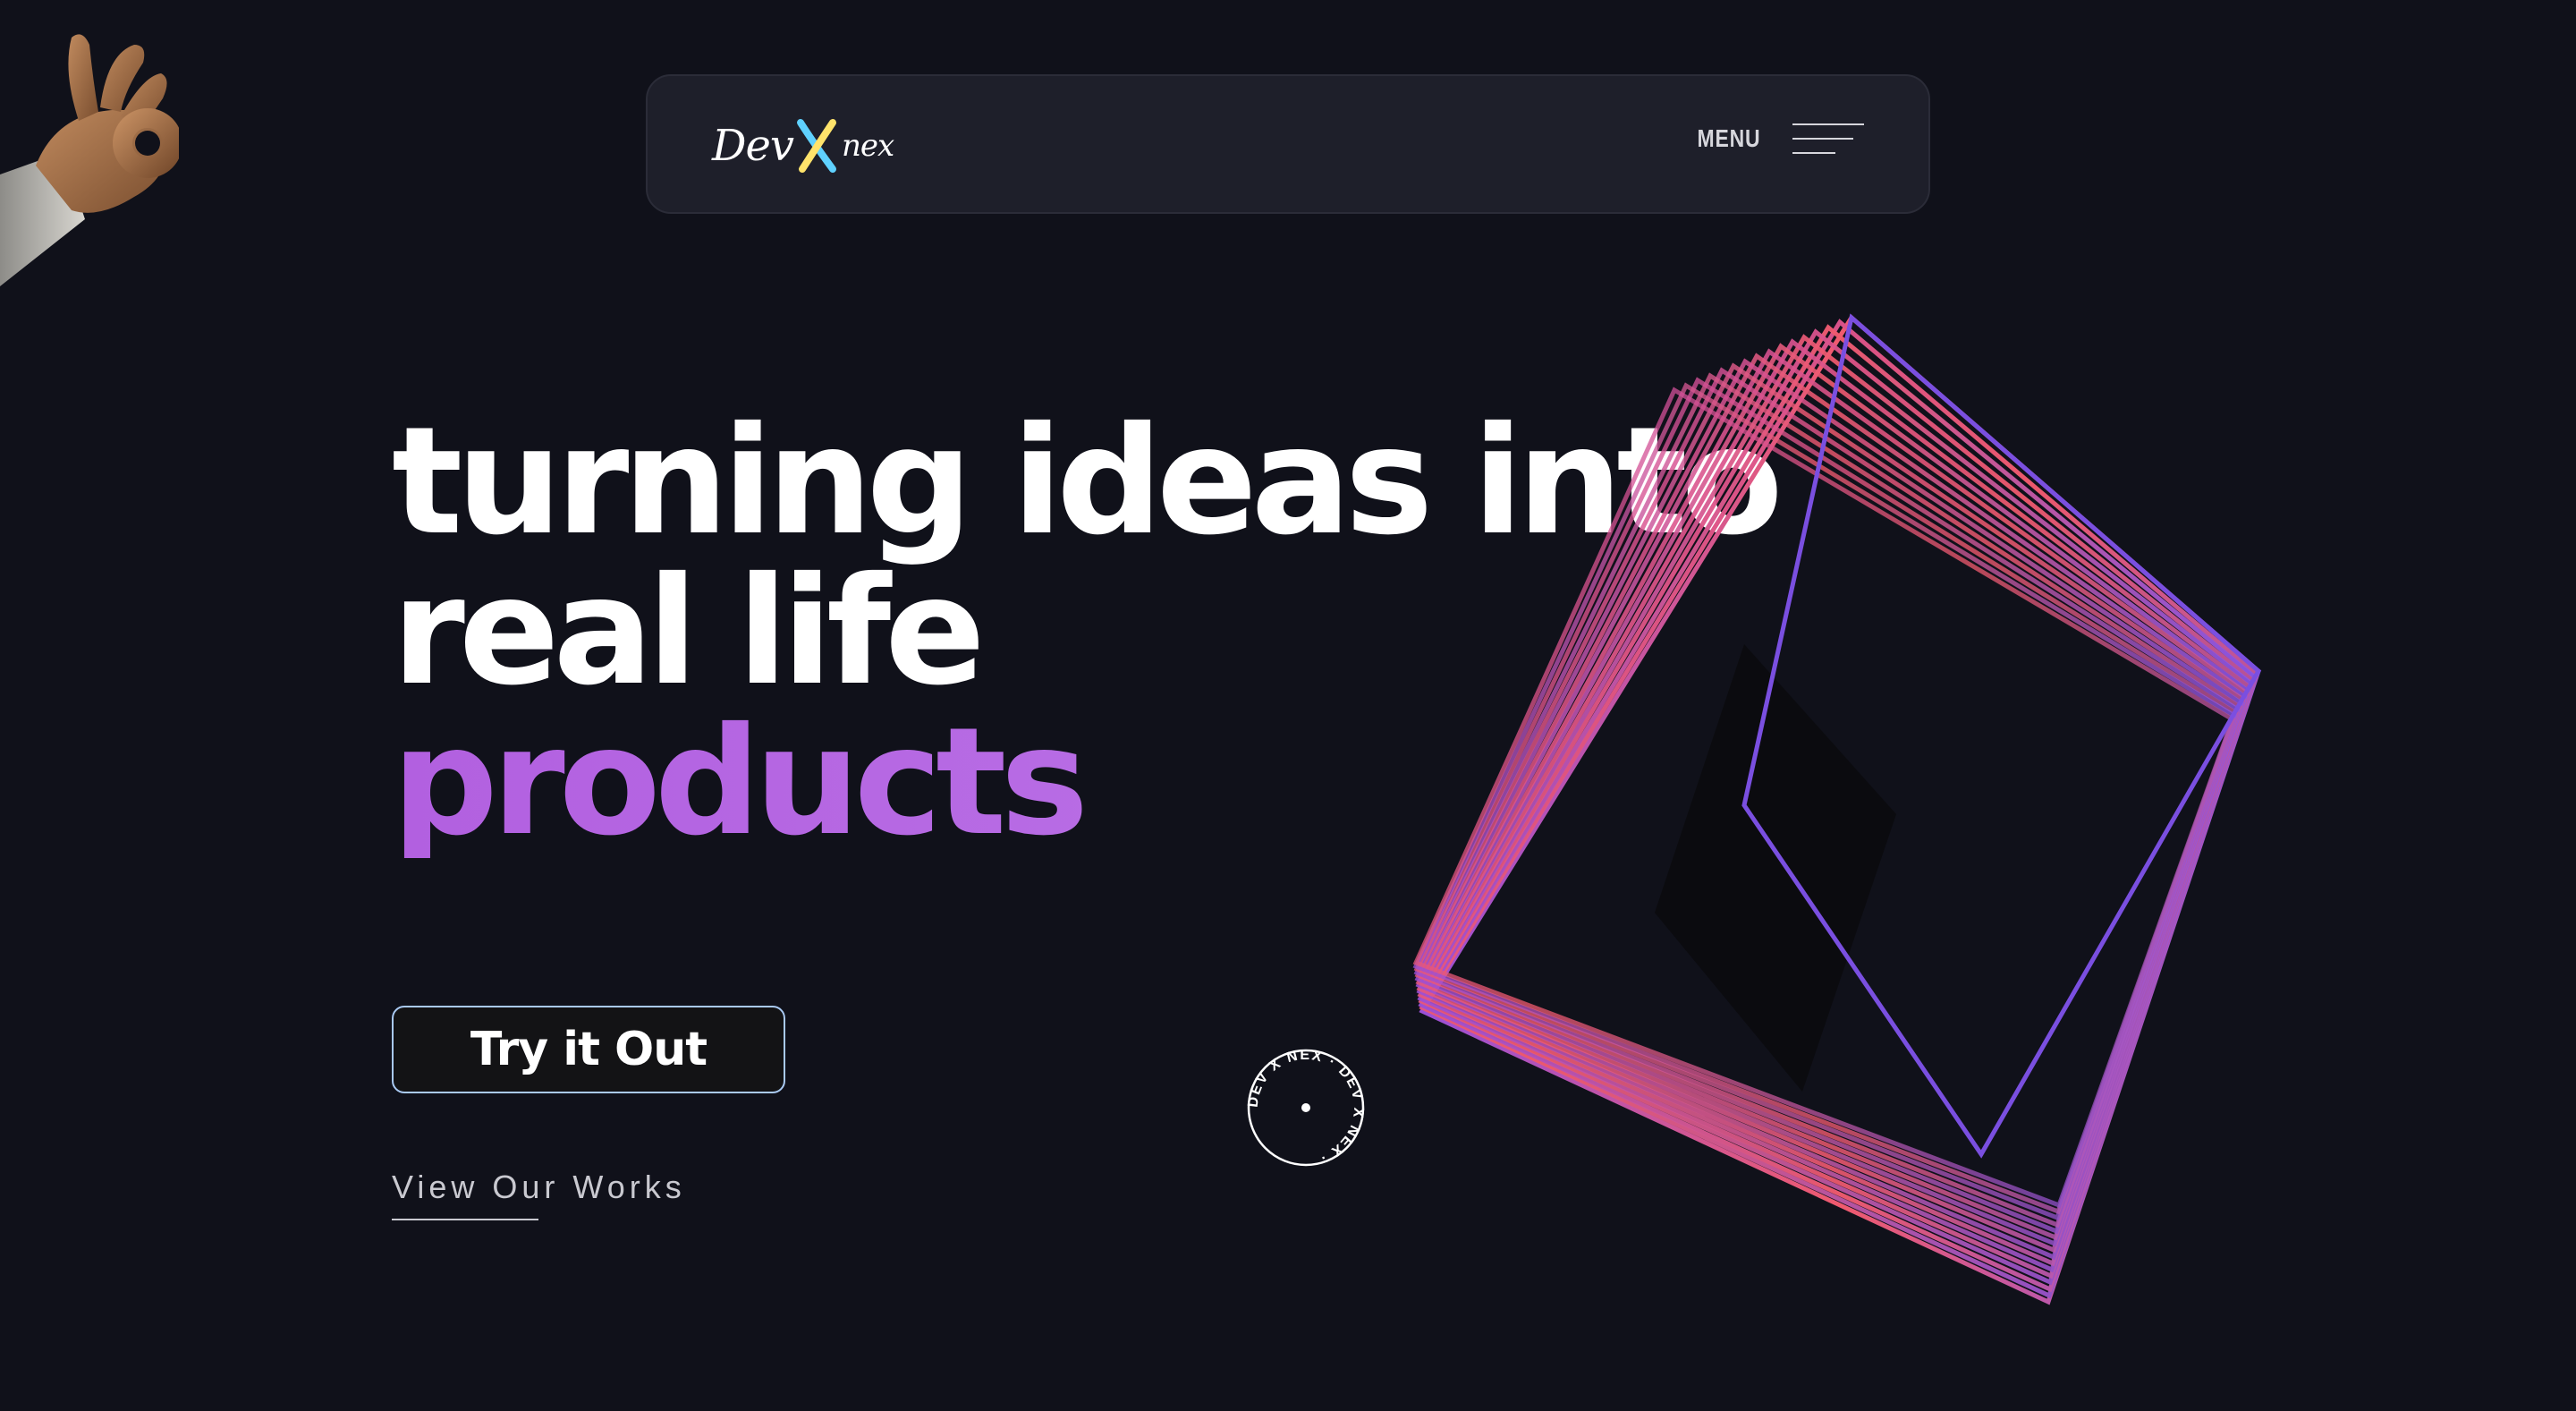 The width and height of the screenshot is (2576, 1411). What do you see at coordinates (539, 1187) in the screenshot?
I see `view-works-link: View Our Works` at bounding box center [539, 1187].